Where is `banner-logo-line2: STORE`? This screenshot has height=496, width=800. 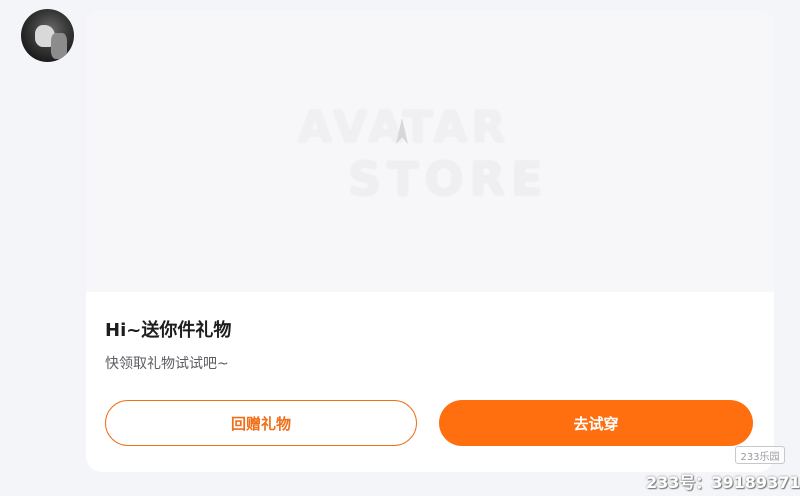 banner-logo-line2: STORE is located at coordinates (448, 179).